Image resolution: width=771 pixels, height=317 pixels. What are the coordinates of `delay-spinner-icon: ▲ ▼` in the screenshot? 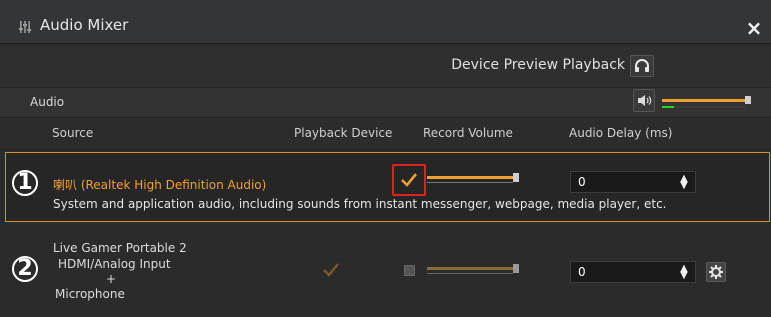 It's located at (684, 182).